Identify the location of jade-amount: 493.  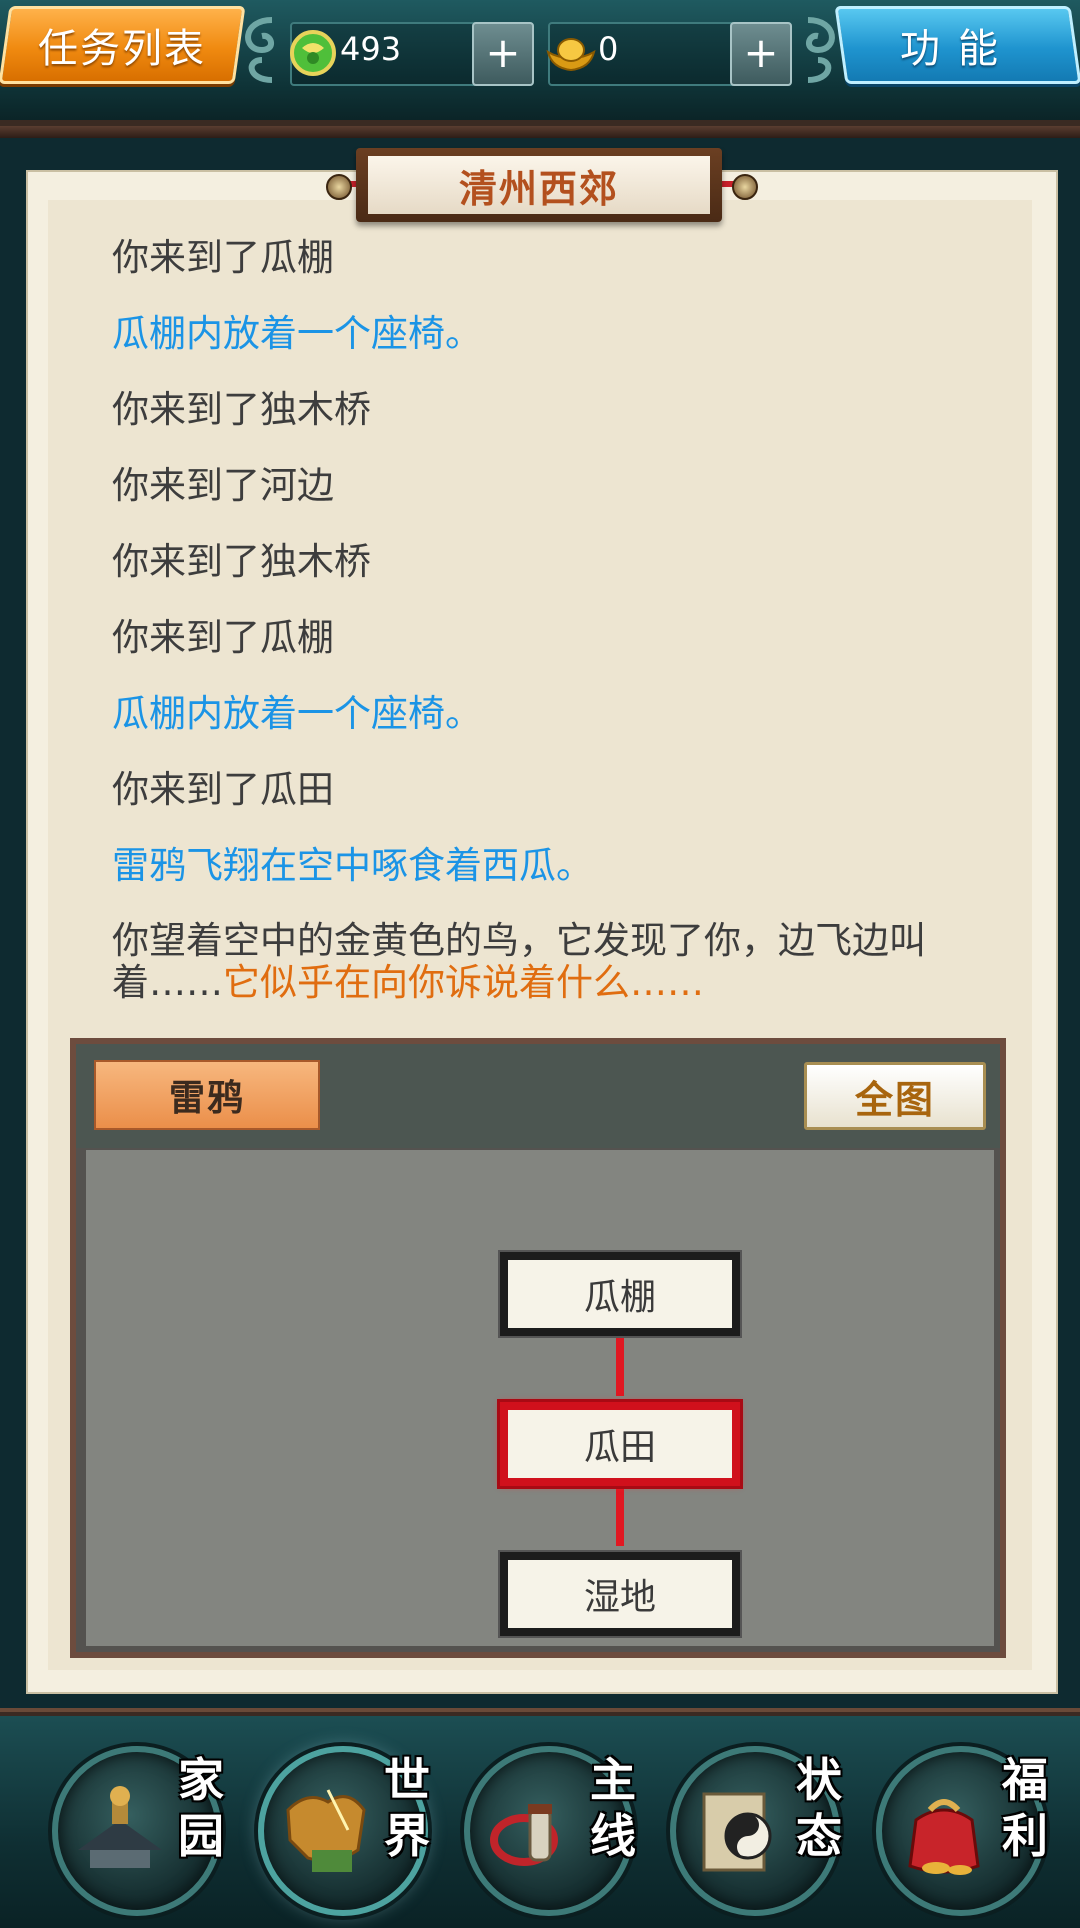
(371, 49).